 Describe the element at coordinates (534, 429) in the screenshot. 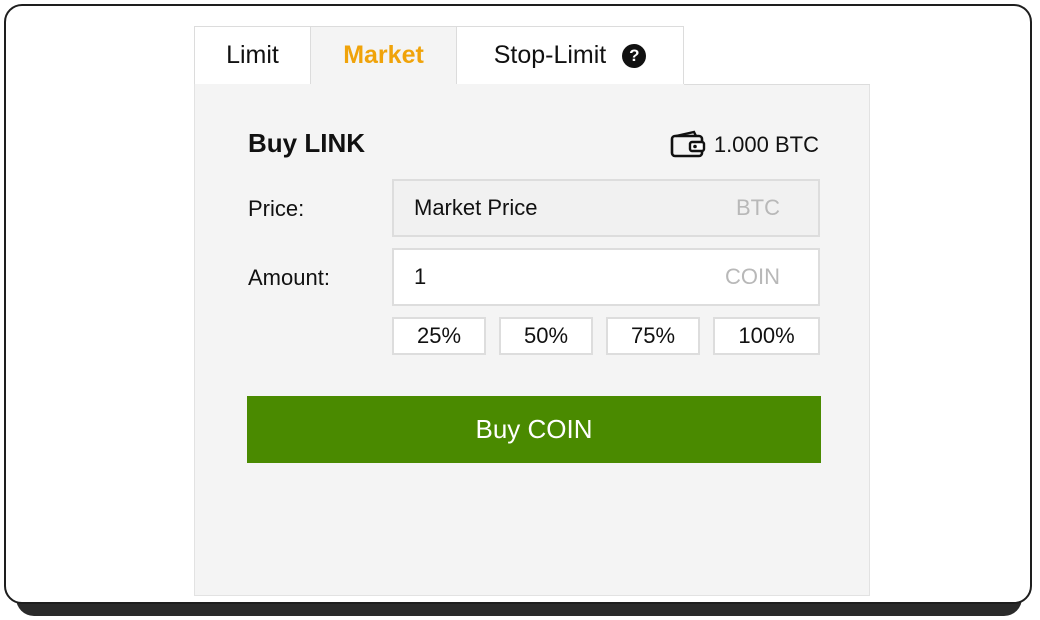

I see `buy-button: Buy COIN` at that location.